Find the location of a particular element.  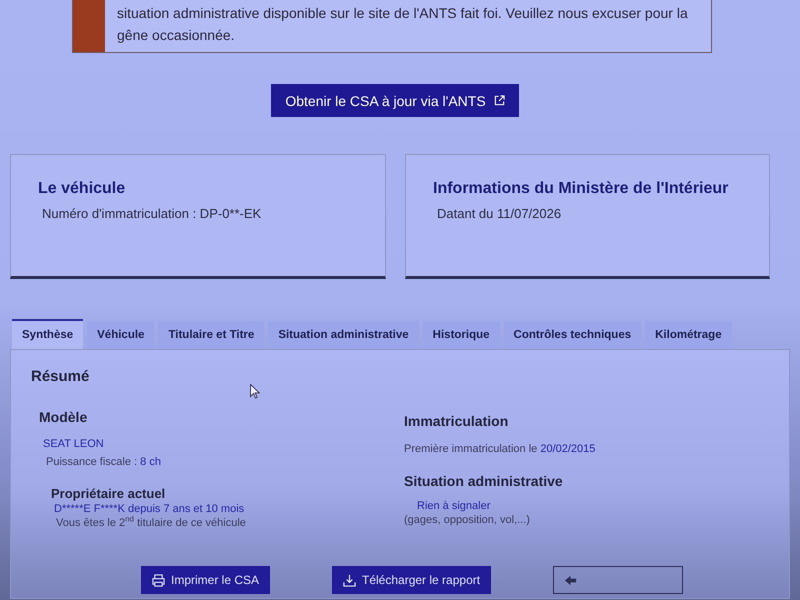

card-title: Informations du Ministère de l'Intérieur is located at coordinates (581, 189).